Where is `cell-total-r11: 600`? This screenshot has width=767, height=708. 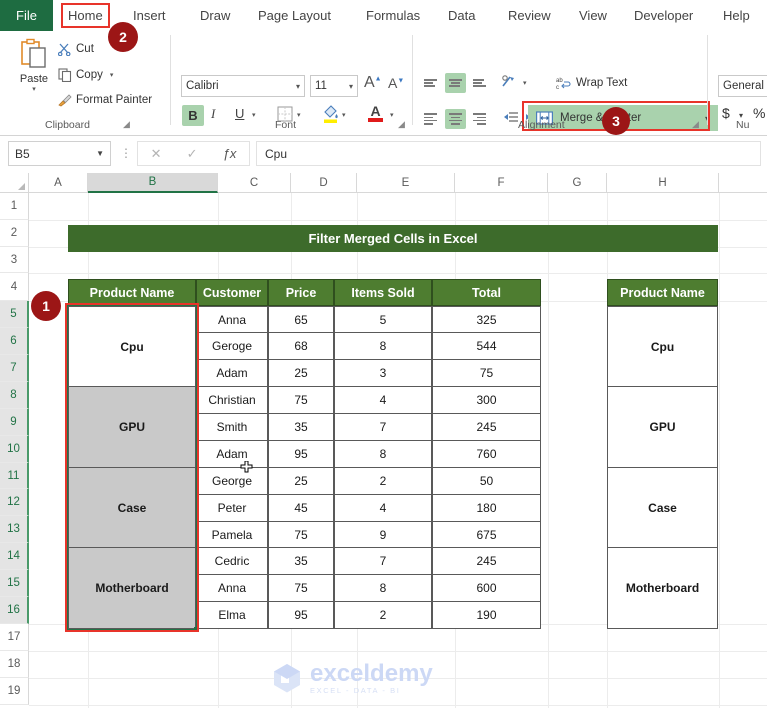 cell-total-r11: 600 is located at coordinates (486, 588).